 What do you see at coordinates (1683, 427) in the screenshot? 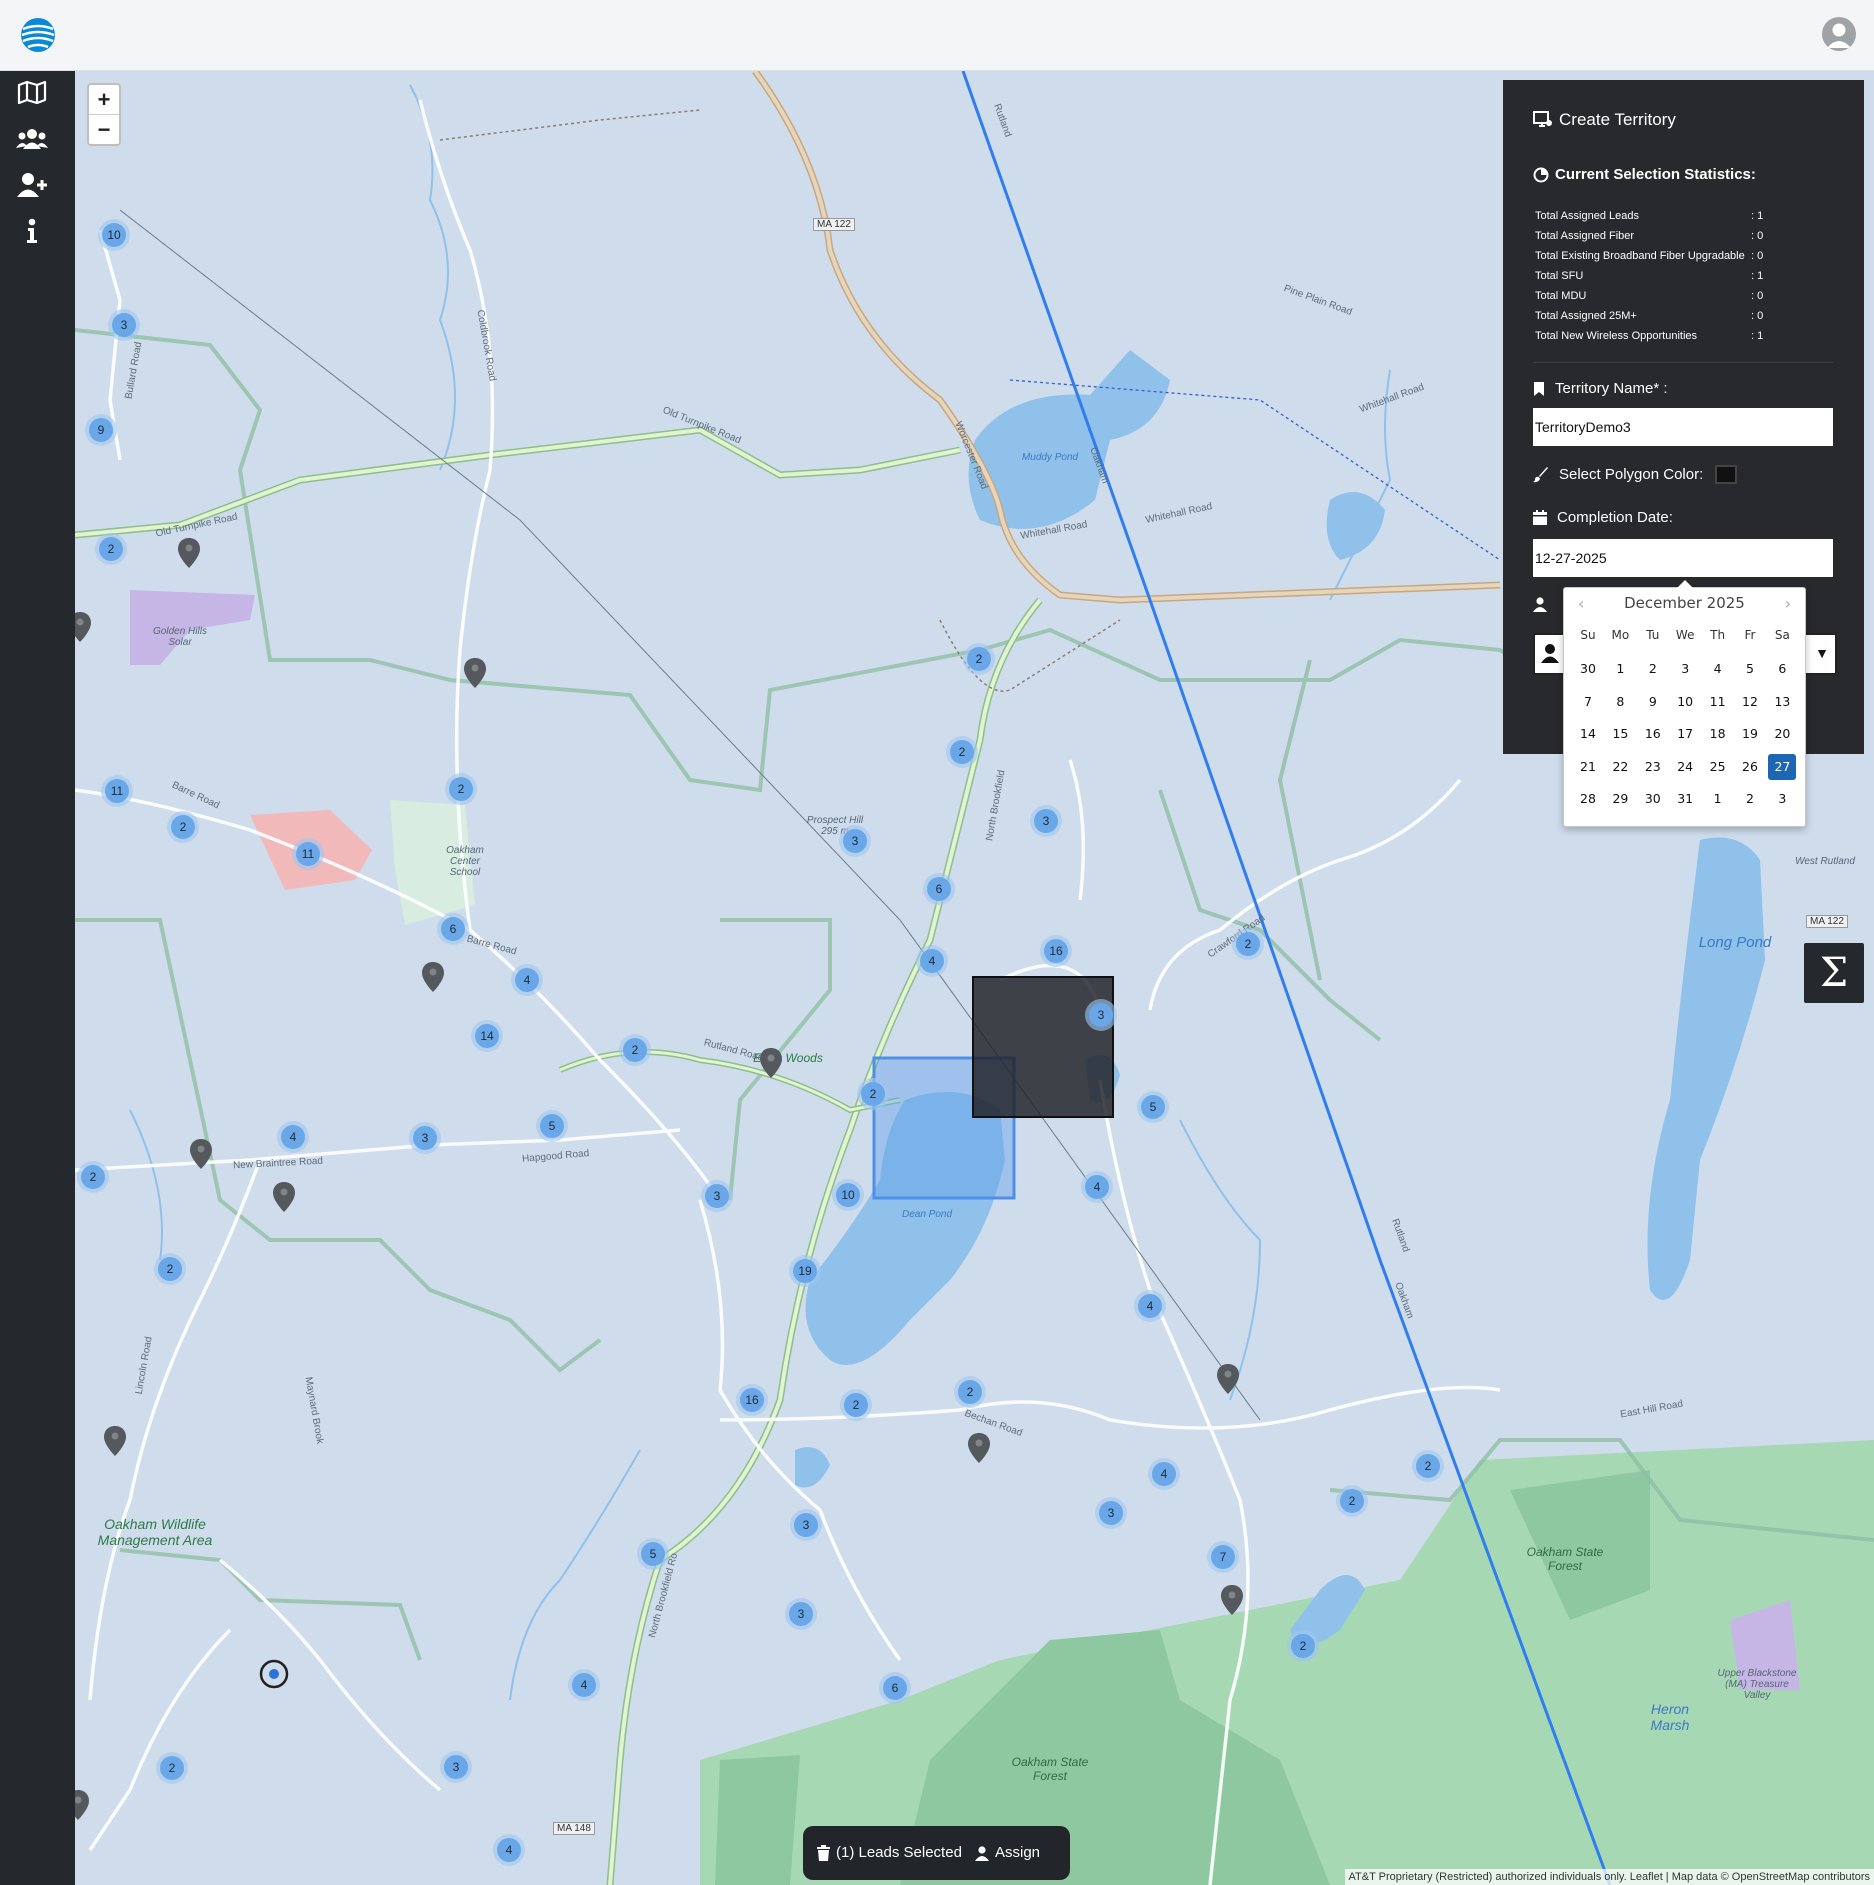
I see `territory-name-input` at bounding box center [1683, 427].